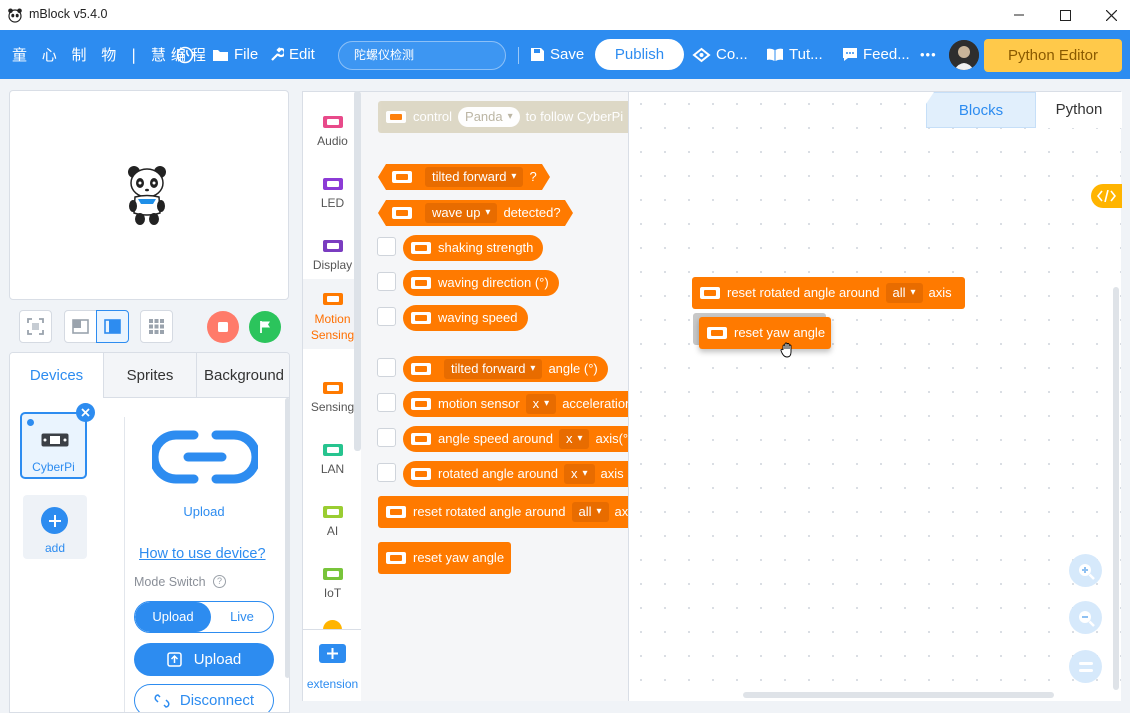  I want to click on extension-button: extension, so click(332, 665).